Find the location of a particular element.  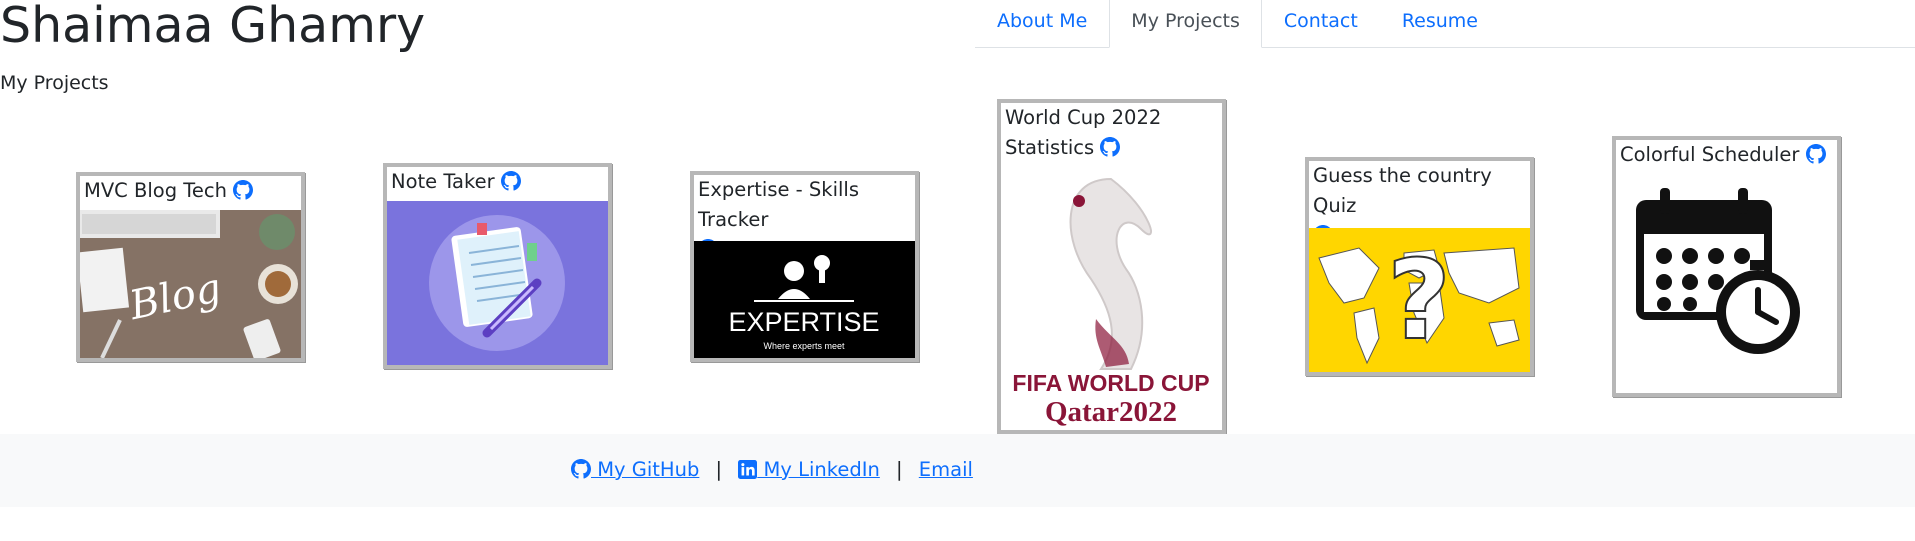

tab-about-me: About Me is located at coordinates (1042, 23).